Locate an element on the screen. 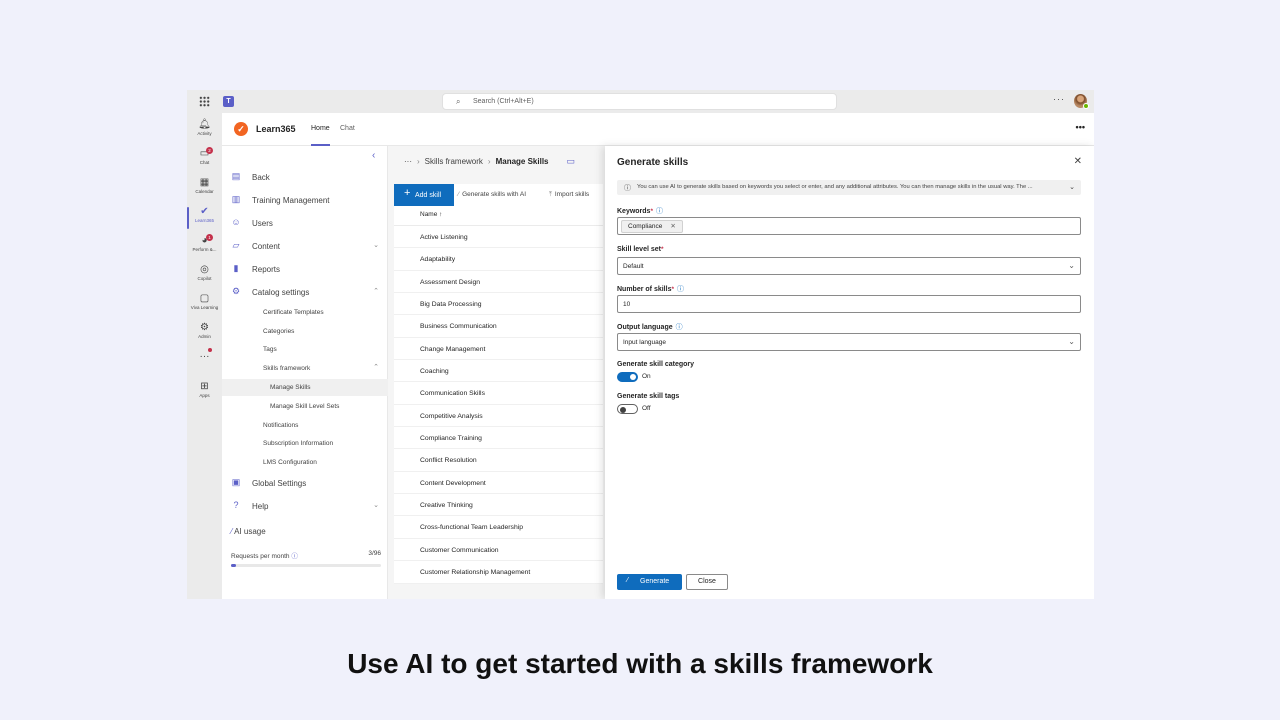  skill-level-set-select: Default ⌄ is located at coordinates (849, 266).